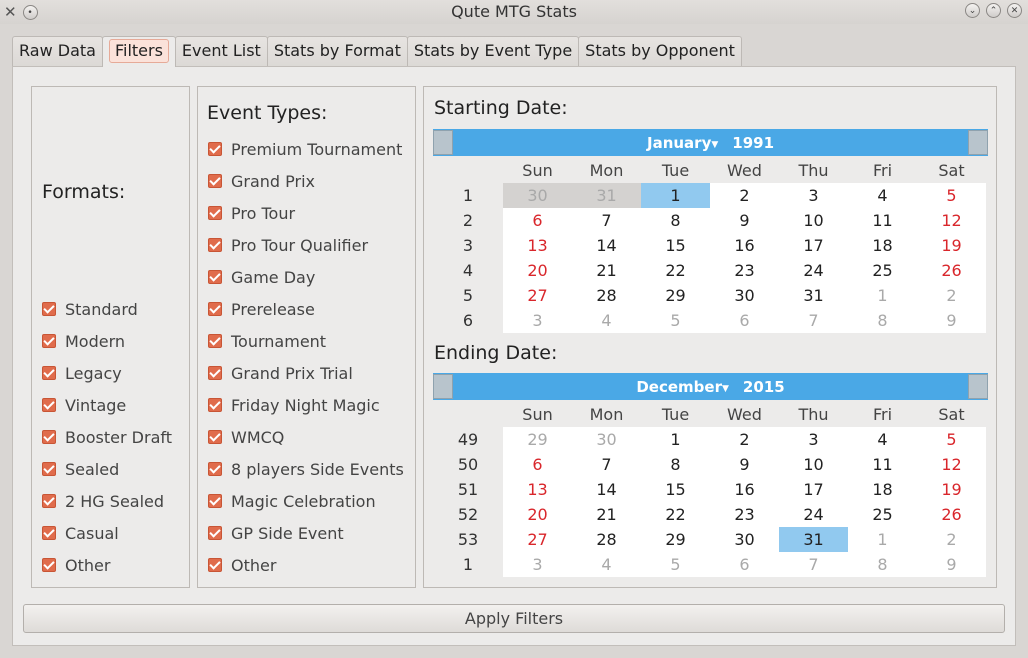  What do you see at coordinates (537, 295) in the screenshot?
I see `calendar-day: 27` at bounding box center [537, 295].